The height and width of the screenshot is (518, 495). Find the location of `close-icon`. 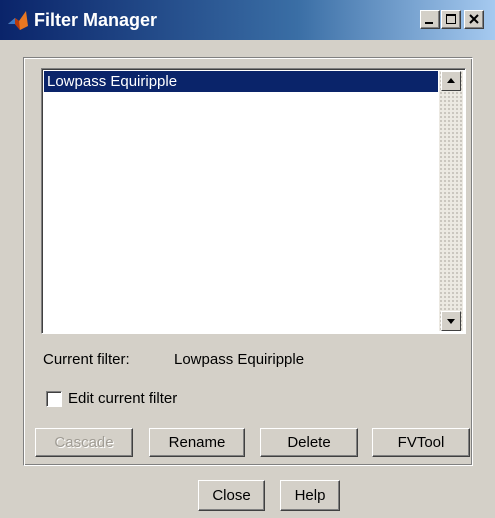

close-icon is located at coordinates (474, 19).